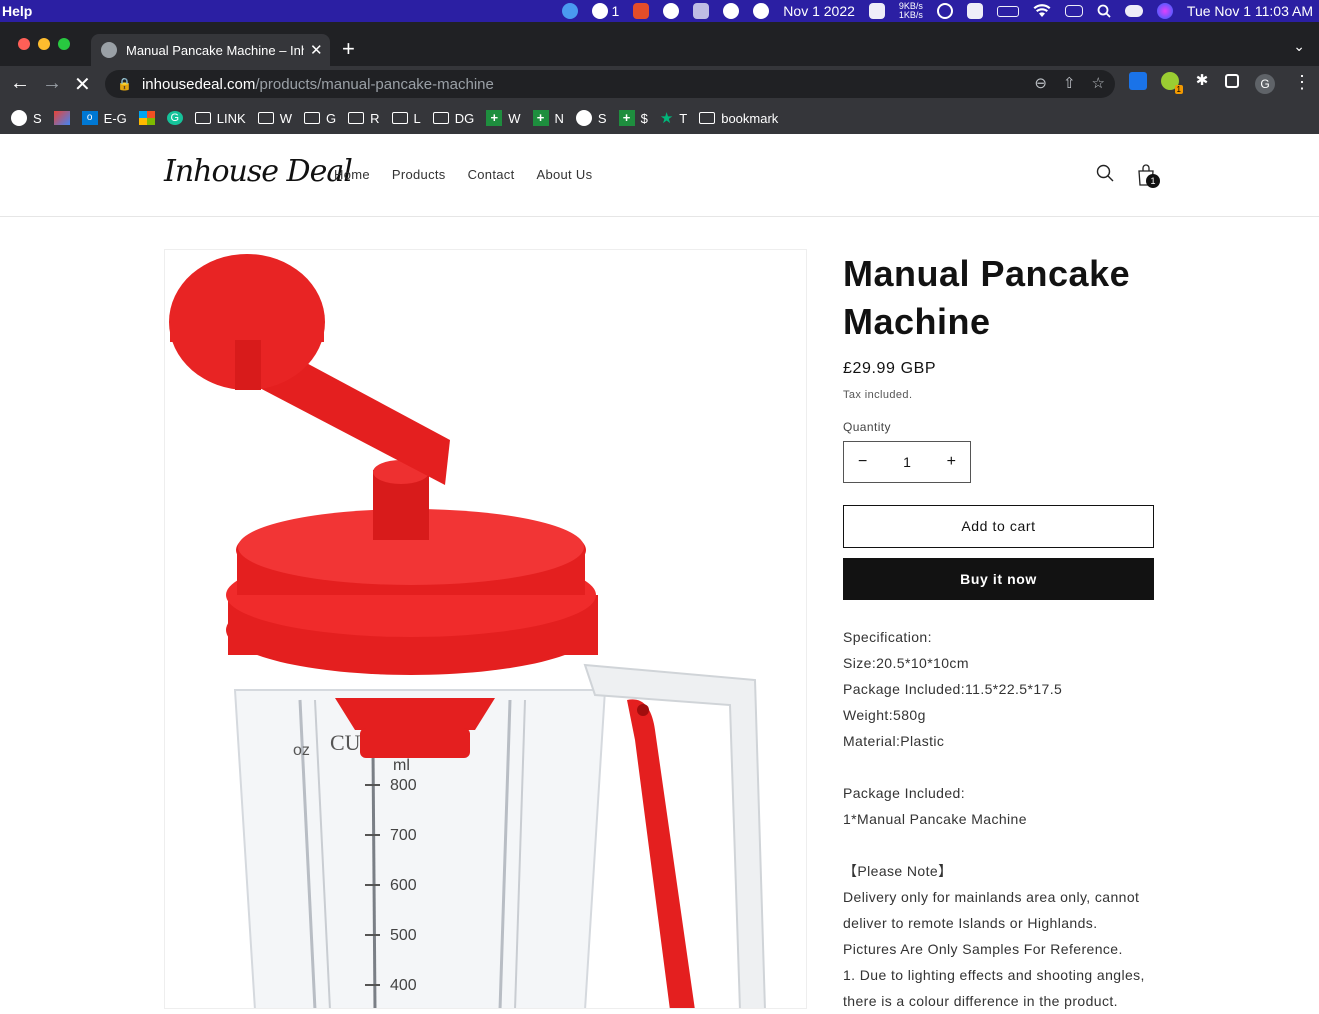 This screenshot has width=1319, height=1014. What do you see at coordinates (52, 83) in the screenshot?
I see `forward-arrow-icon: →` at bounding box center [52, 83].